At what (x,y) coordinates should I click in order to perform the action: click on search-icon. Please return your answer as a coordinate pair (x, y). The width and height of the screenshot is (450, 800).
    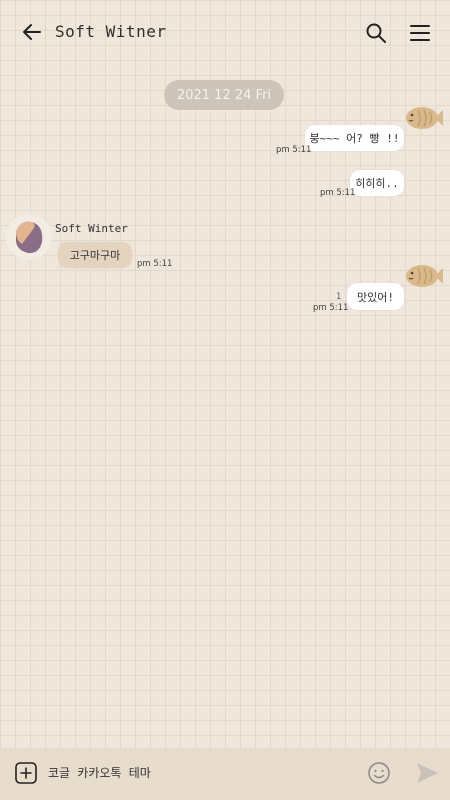
    Looking at the image, I should click on (376, 33).